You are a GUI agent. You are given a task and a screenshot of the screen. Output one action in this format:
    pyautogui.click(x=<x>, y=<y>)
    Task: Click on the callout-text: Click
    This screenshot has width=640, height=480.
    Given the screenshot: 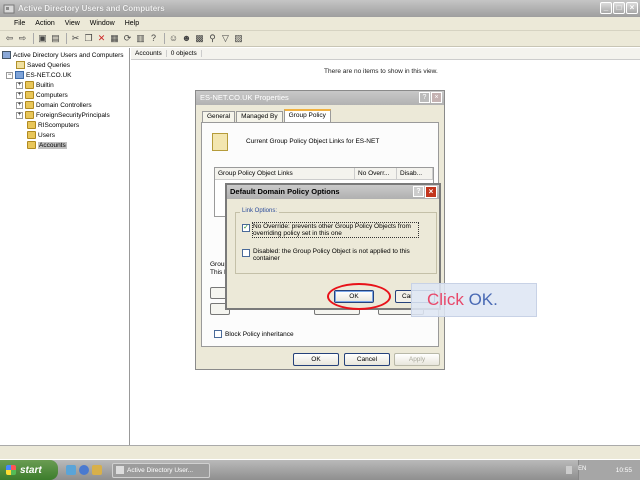 What is the action you would take?
    pyautogui.click(x=445, y=299)
    